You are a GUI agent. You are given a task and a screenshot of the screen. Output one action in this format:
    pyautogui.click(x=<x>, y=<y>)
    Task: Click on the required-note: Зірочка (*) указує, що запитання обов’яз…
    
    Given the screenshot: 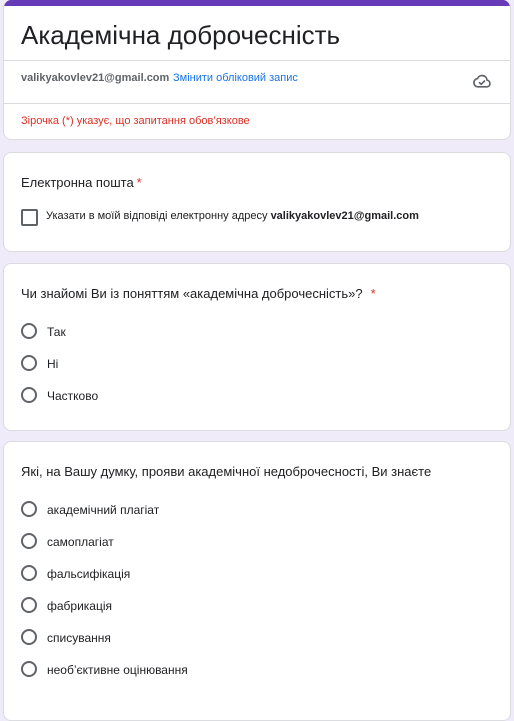 What is the action you would take?
    pyautogui.click(x=135, y=121)
    